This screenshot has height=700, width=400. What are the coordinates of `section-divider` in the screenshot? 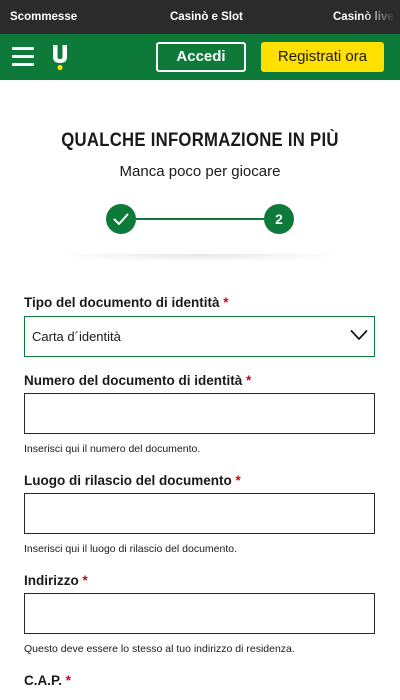 It's located at (200, 258).